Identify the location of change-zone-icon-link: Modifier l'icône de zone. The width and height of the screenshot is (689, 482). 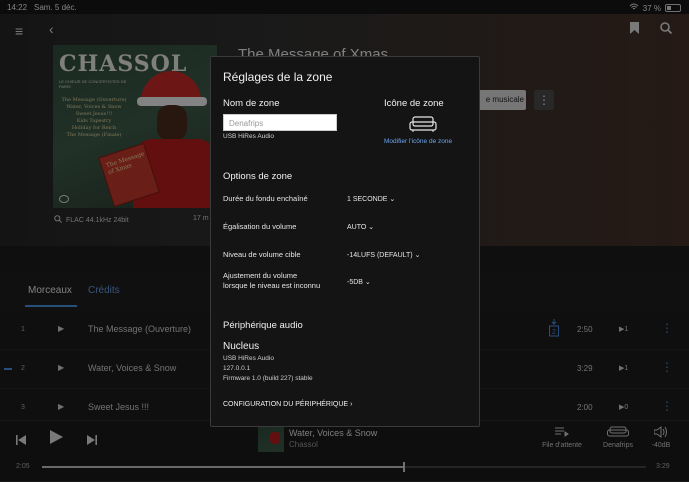
(418, 141).